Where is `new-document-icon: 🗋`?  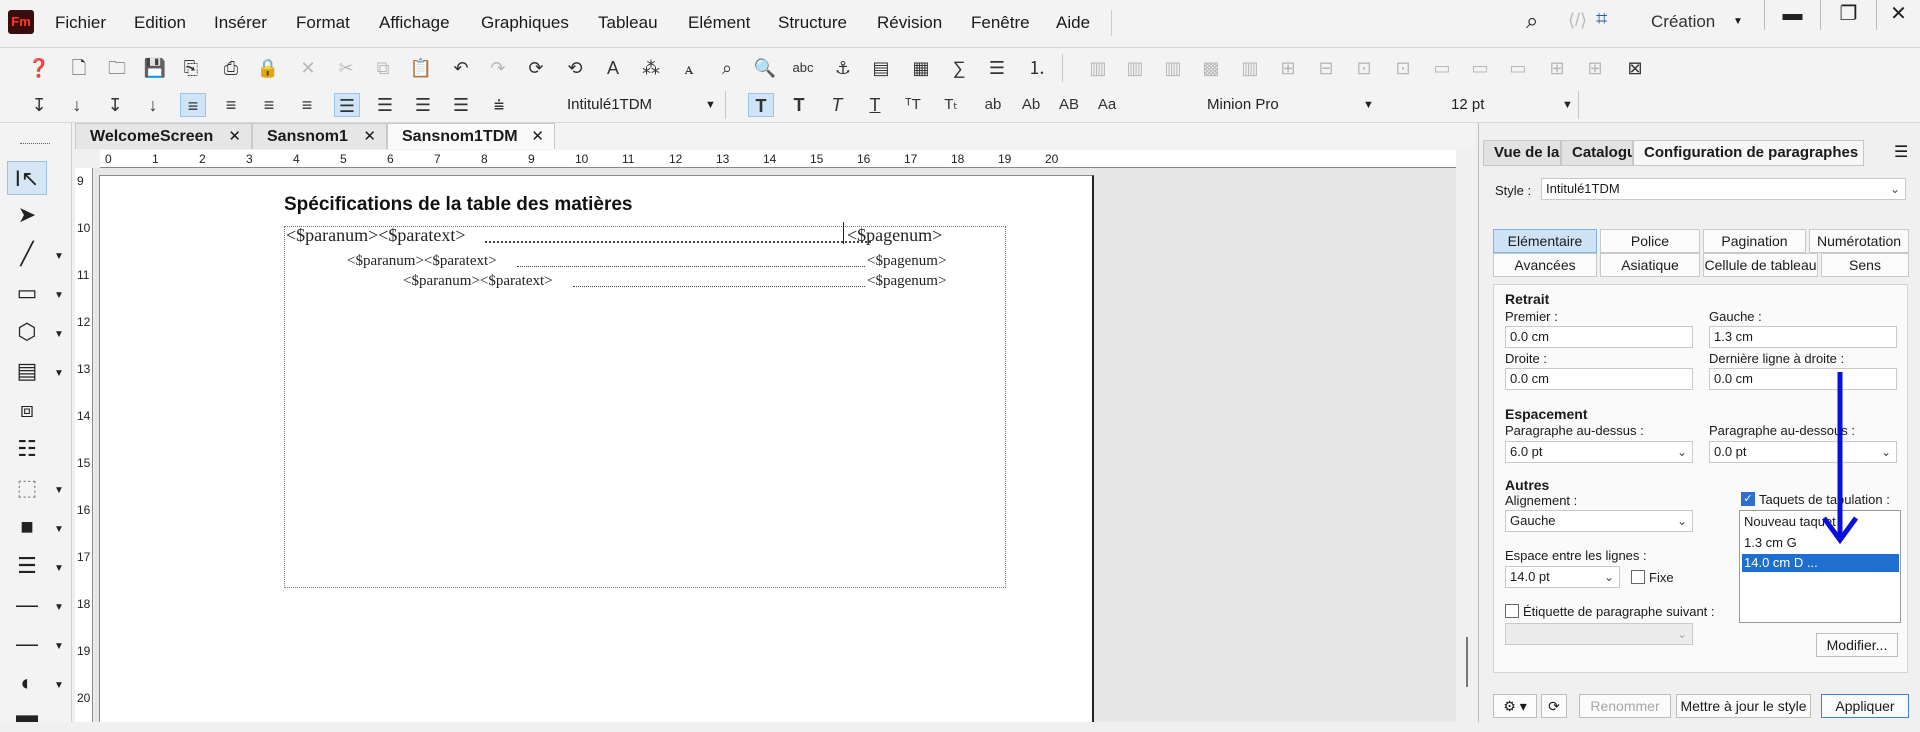 new-document-icon: 🗋 is located at coordinates (79, 68).